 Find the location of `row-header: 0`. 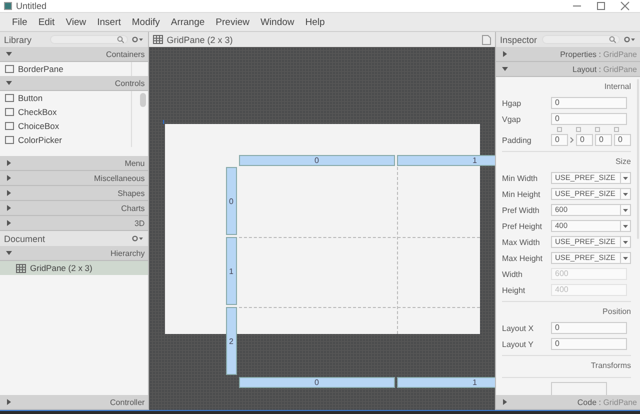

row-header: 0 is located at coordinates (231, 201).